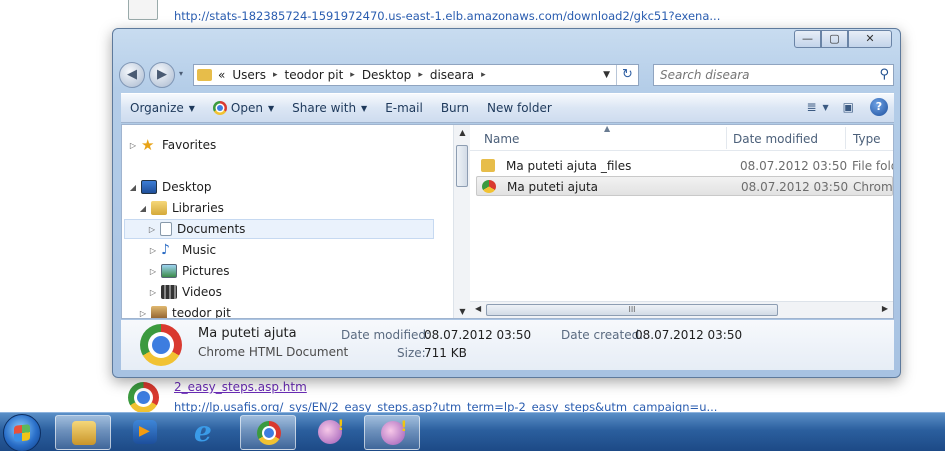 This screenshot has width=945, height=451. Describe the element at coordinates (848, 107) in the screenshot. I see `preview-pane-icon: ▣` at that location.